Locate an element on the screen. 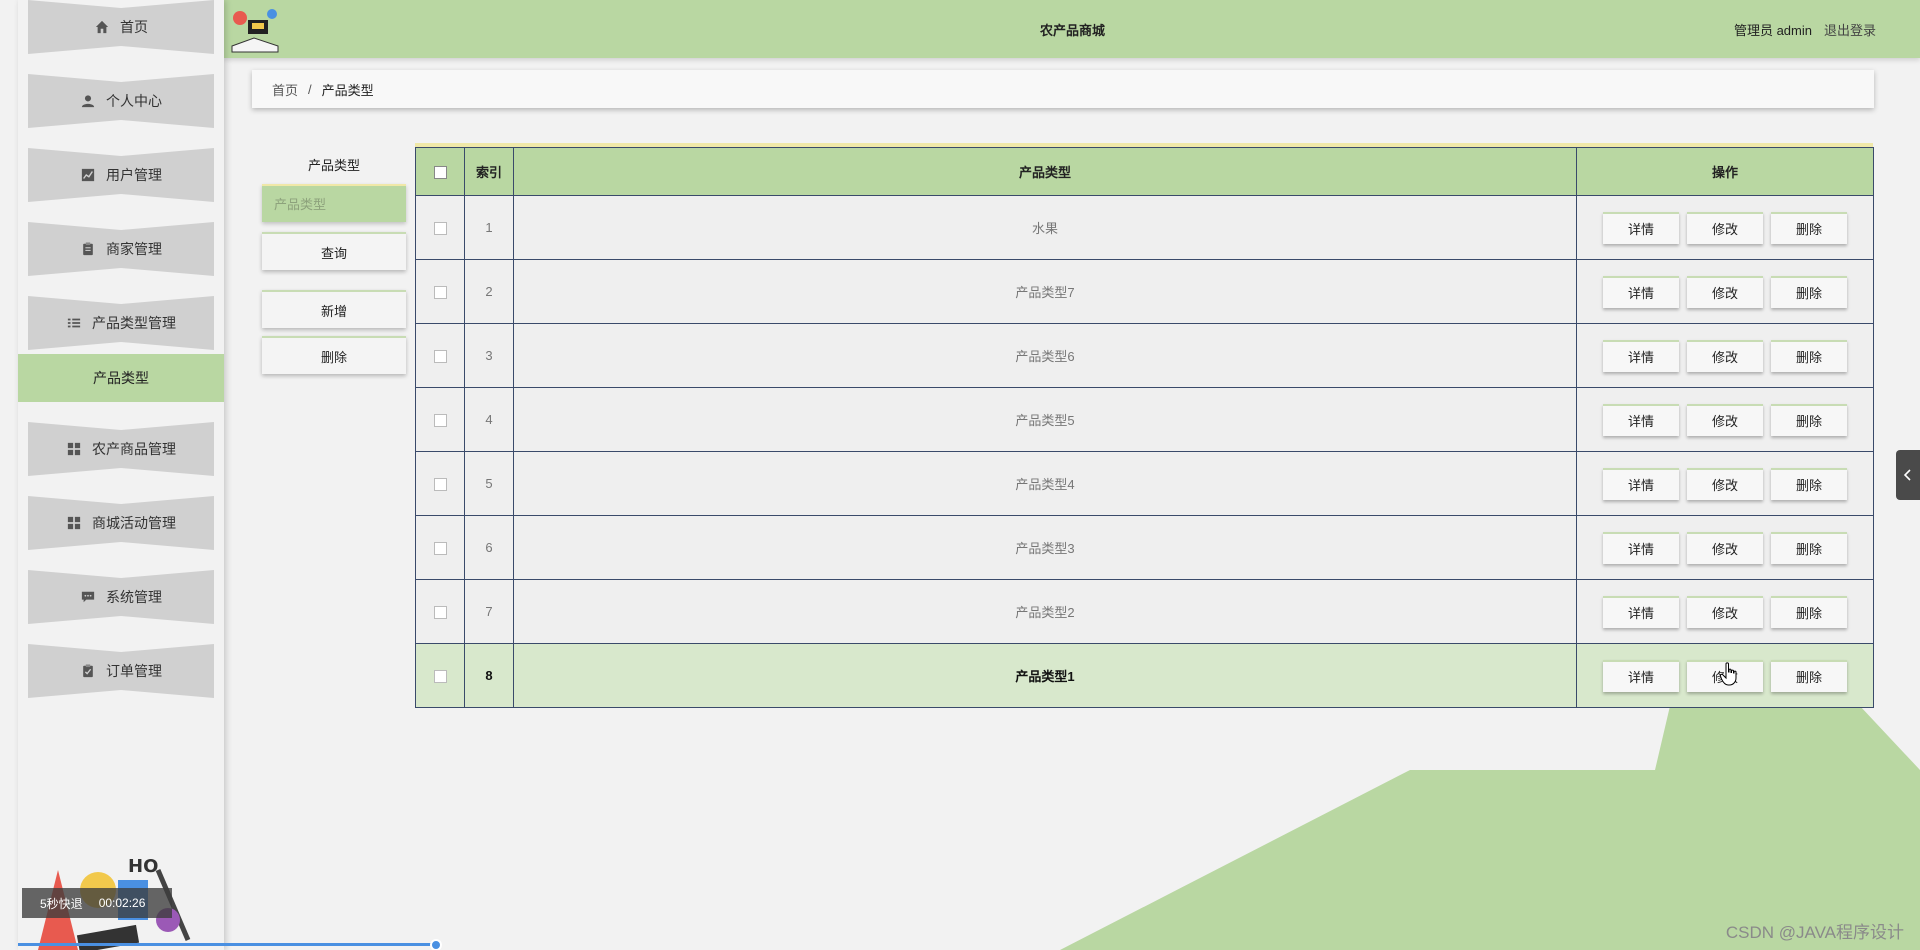  sidebar-item-label: 商家管理 is located at coordinates (134, 249).